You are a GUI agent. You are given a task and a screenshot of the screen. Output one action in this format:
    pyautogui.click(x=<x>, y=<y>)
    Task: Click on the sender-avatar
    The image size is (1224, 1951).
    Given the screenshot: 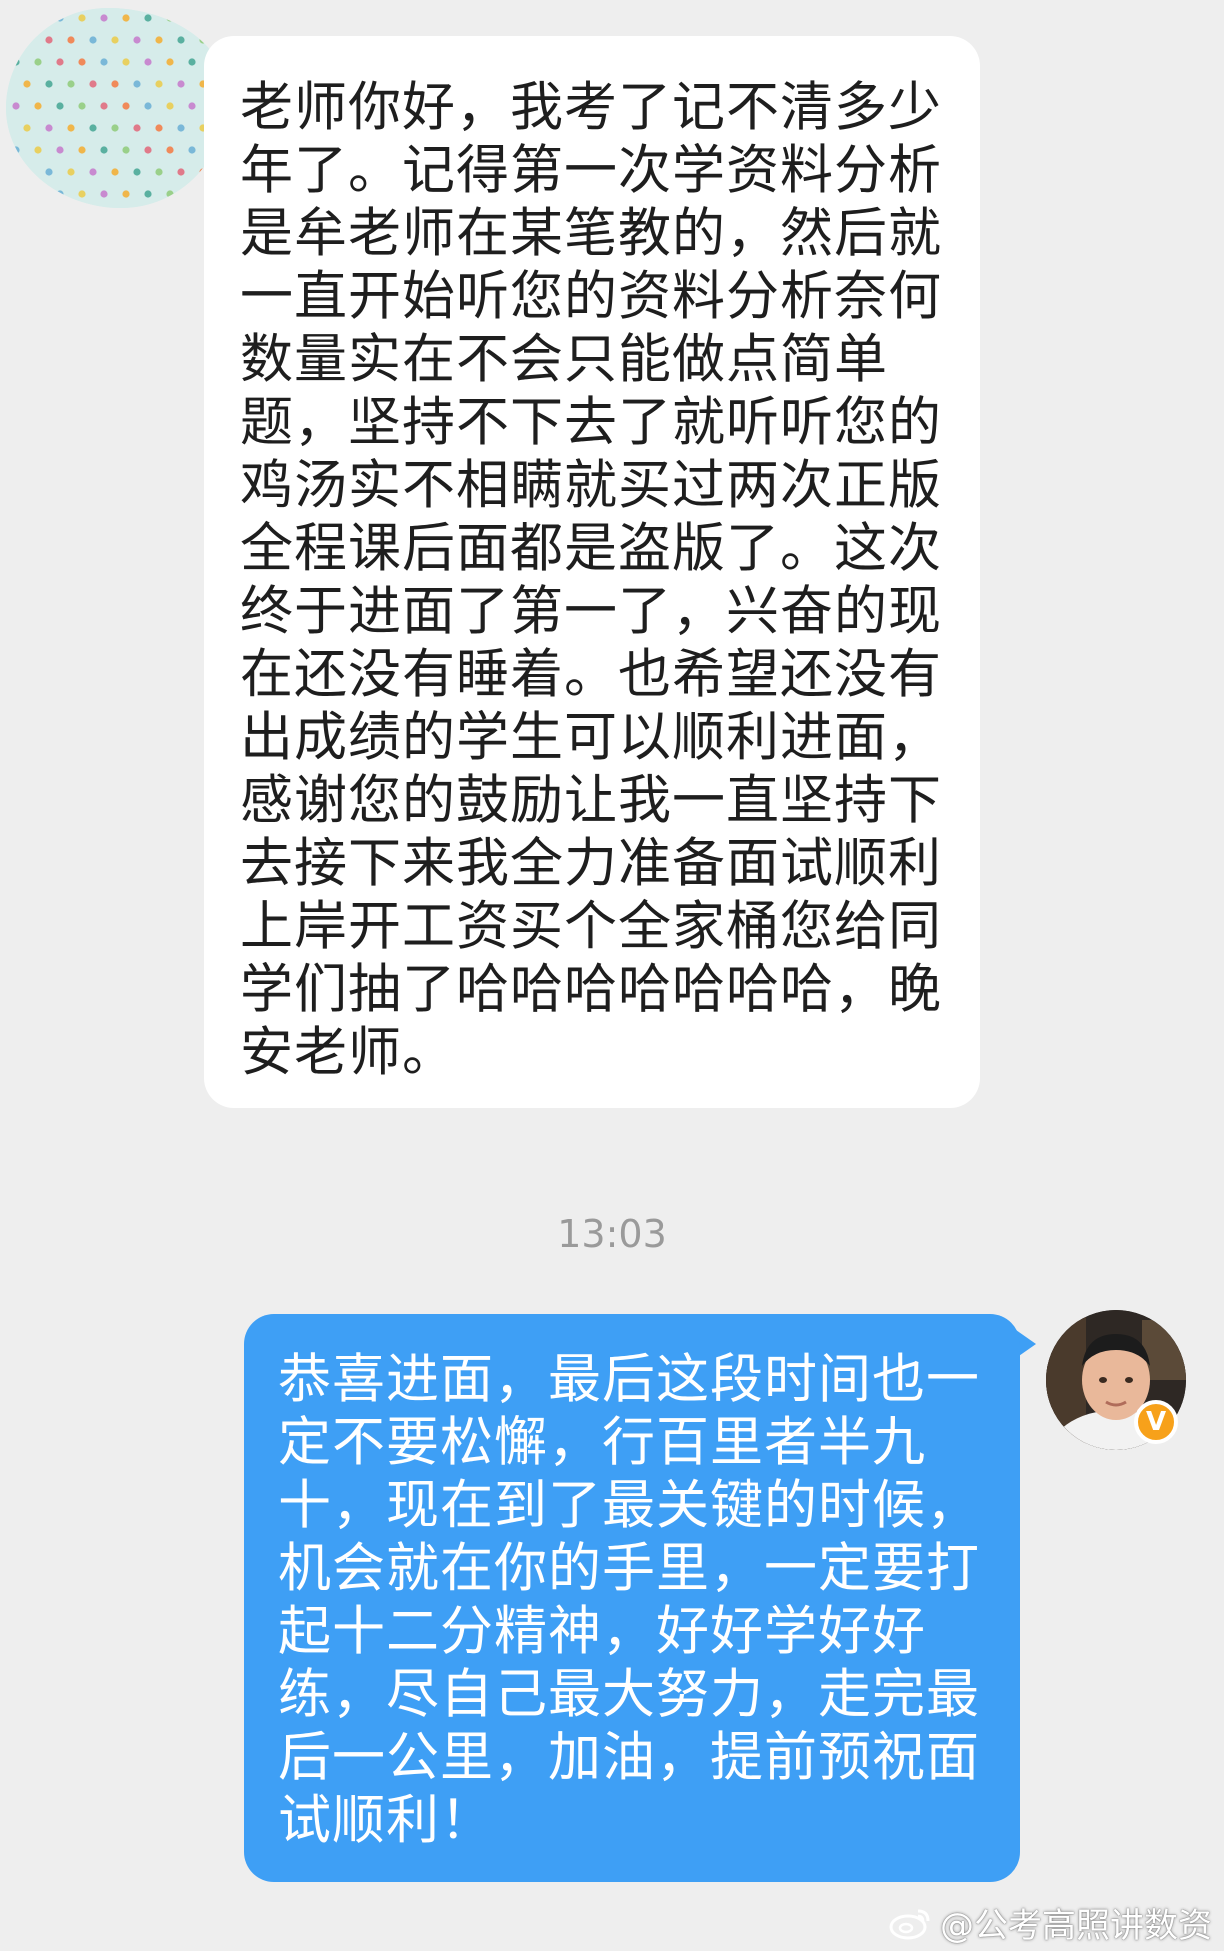 What is the action you would take?
    pyautogui.click(x=117, y=108)
    